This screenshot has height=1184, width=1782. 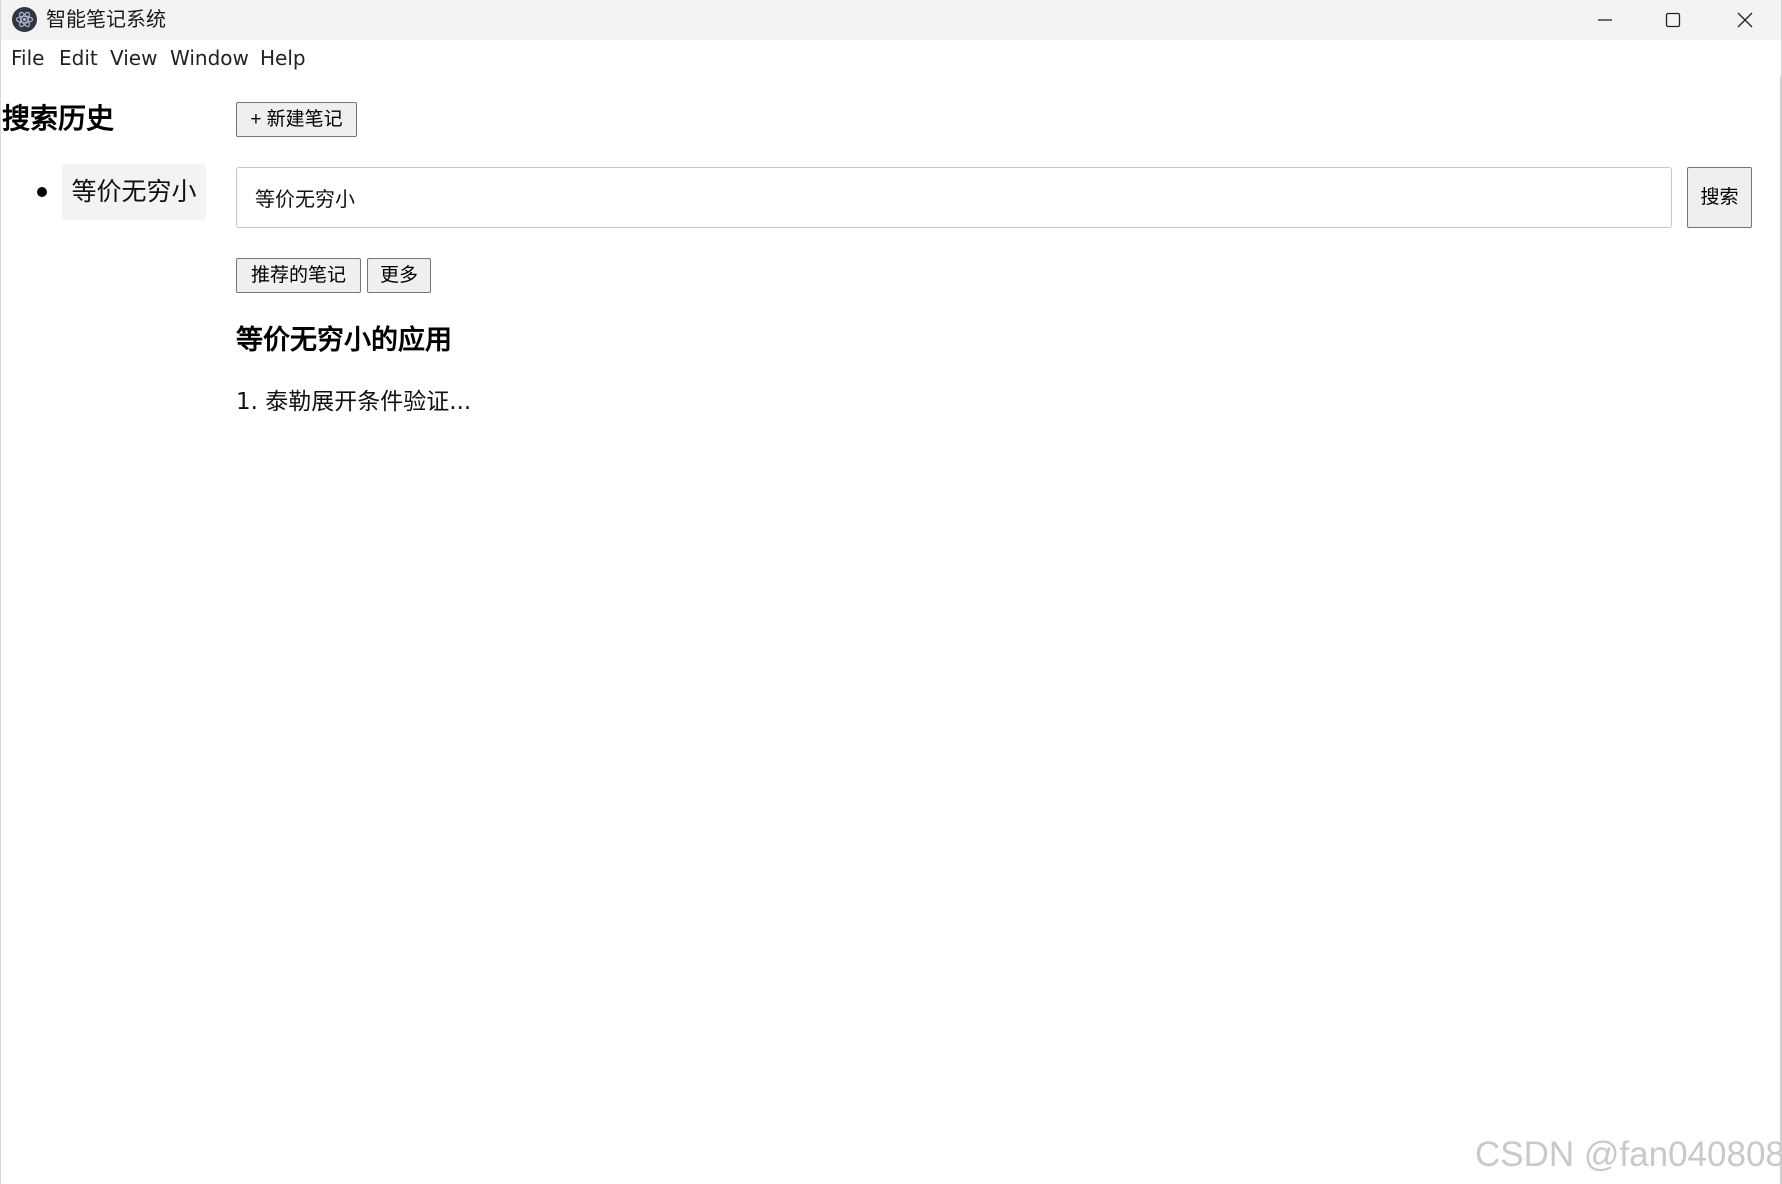 I want to click on window-title: 智能笔记系统, so click(x=106, y=19).